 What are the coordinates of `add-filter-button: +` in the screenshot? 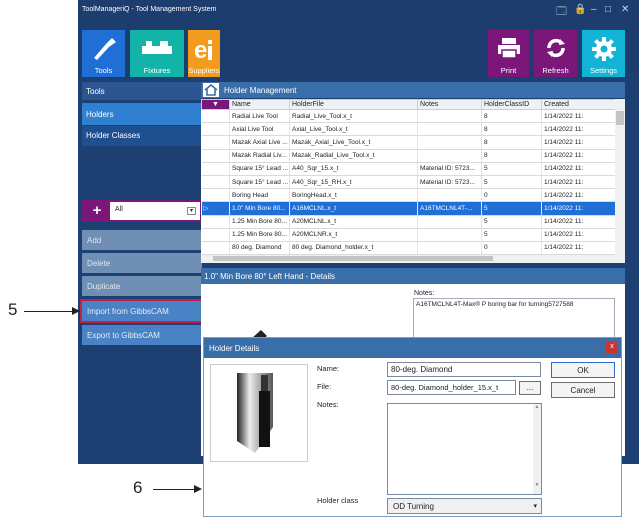 It's located at (97, 211).